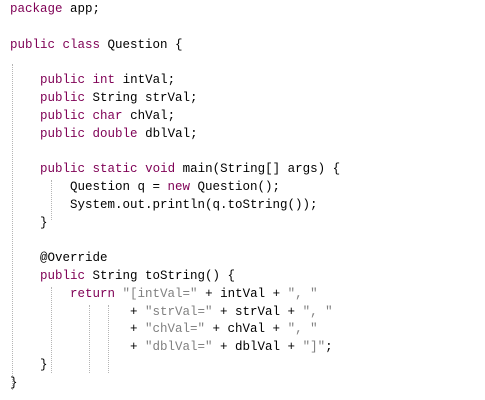 Image resolution: width=485 pixels, height=400 pixels. I want to click on code-token: app;, so click(81, 9).